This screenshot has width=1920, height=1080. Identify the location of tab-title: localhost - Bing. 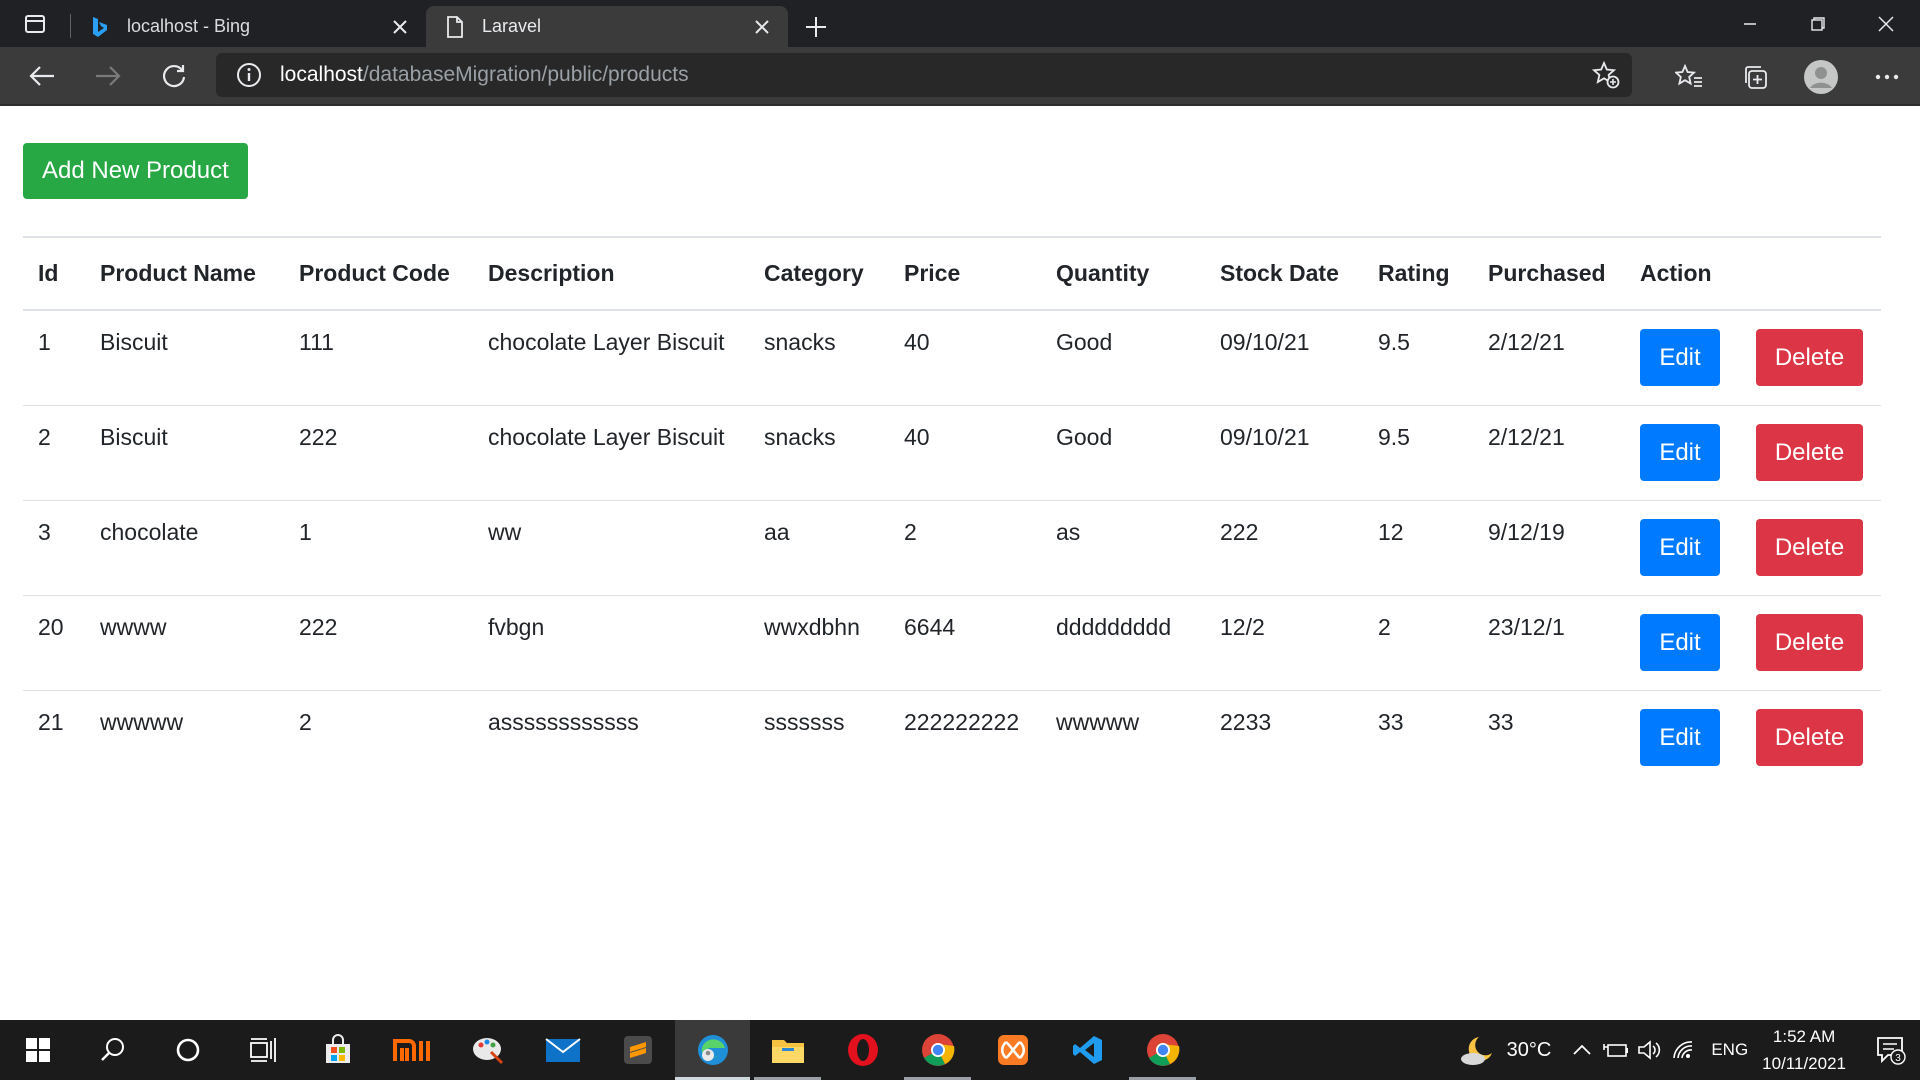
(189, 26).